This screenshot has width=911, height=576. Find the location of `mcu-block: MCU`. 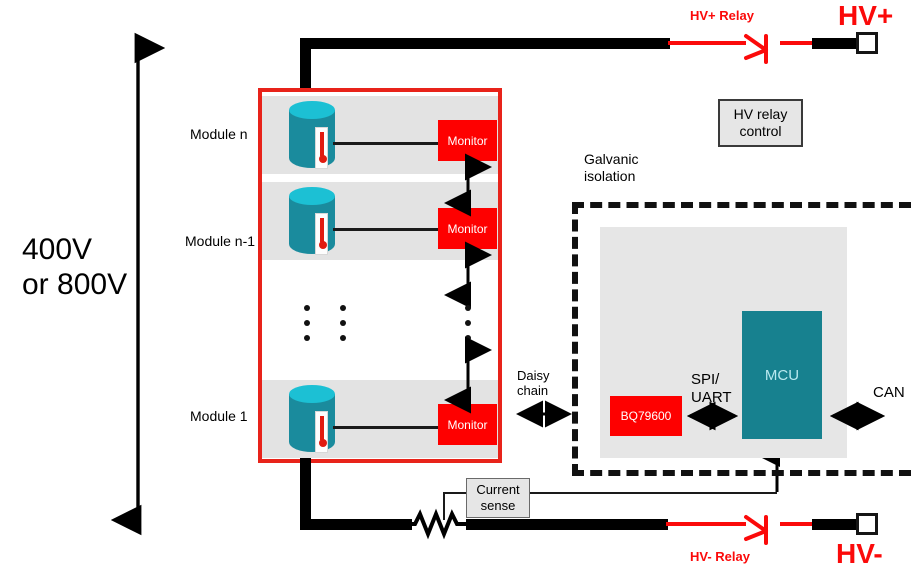

mcu-block: MCU is located at coordinates (782, 375).